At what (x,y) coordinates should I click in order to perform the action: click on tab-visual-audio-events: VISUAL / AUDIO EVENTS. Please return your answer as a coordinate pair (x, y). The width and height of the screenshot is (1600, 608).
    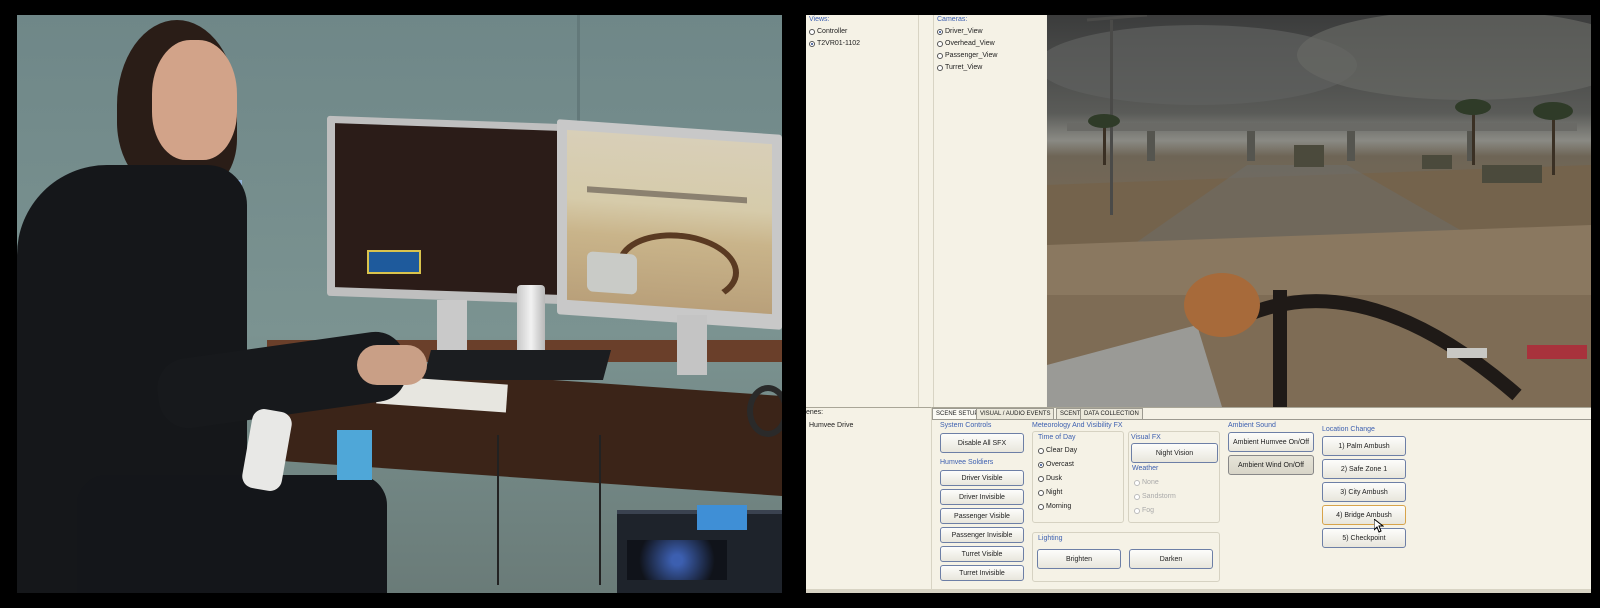
    Looking at the image, I should click on (1015, 413).